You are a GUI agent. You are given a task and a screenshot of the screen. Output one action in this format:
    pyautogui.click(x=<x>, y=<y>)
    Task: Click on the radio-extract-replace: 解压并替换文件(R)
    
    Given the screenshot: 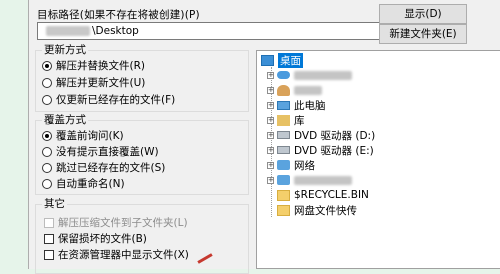 What is the action you would take?
    pyautogui.click(x=93, y=65)
    